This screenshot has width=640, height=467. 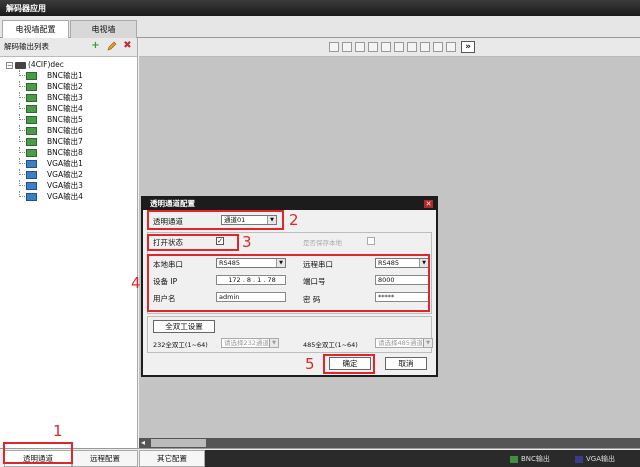 What do you see at coordinates (246, 343) in the screenshot?
I see `duplex232-value: 请选择232通道` at bounding box center [246, 343].